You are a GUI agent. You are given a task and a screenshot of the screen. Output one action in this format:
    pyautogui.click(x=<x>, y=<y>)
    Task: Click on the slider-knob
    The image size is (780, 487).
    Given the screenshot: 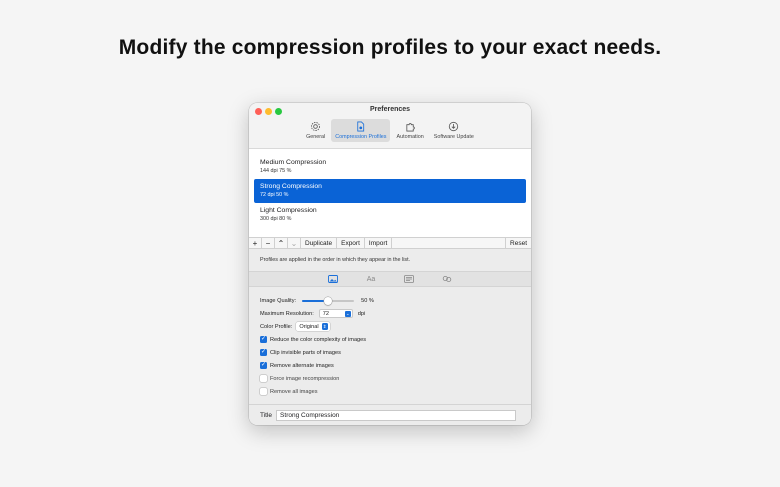 What is the action you would take?
    pyautogui.click(x=328, y=300)
    